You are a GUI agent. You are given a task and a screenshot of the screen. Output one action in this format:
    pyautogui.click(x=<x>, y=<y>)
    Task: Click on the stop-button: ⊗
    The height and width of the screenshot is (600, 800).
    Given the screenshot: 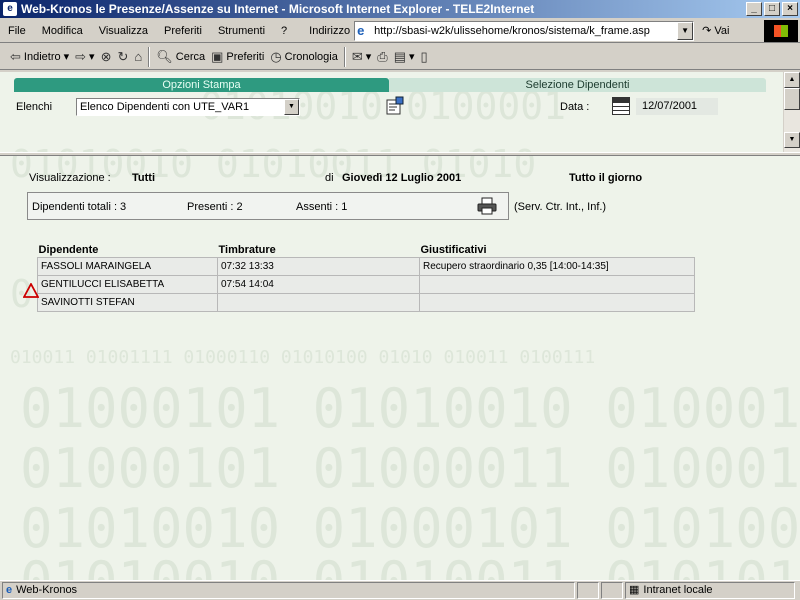 What is the action you would take?
    pyautogui.click(x=106, y=57)
    